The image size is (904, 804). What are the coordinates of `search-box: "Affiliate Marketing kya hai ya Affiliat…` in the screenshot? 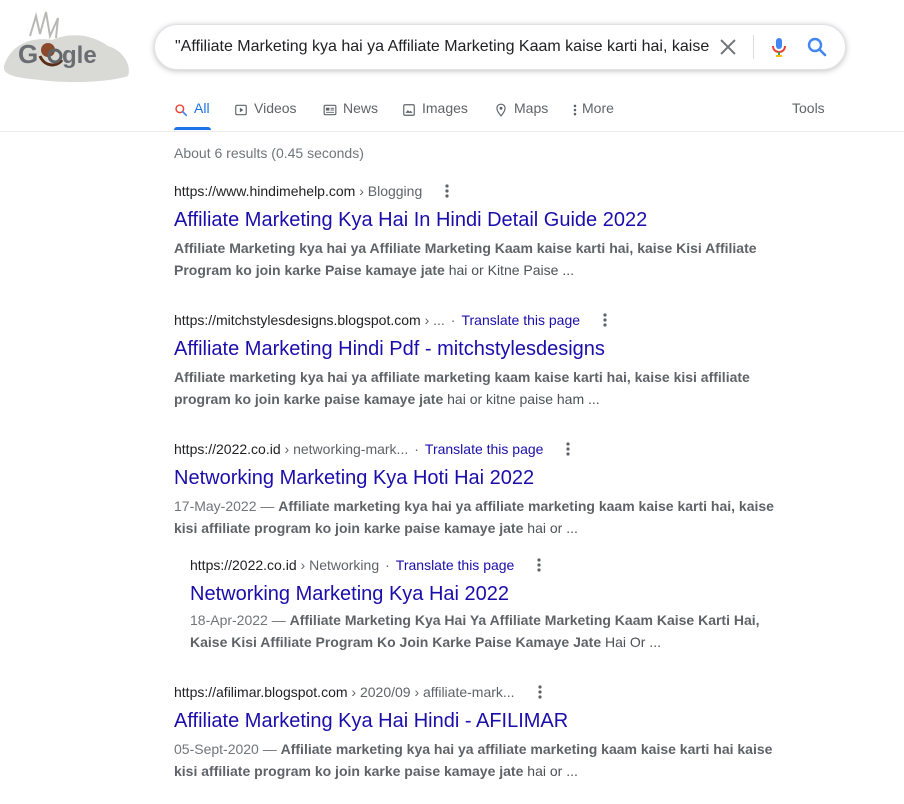 It's located at (500, 47).